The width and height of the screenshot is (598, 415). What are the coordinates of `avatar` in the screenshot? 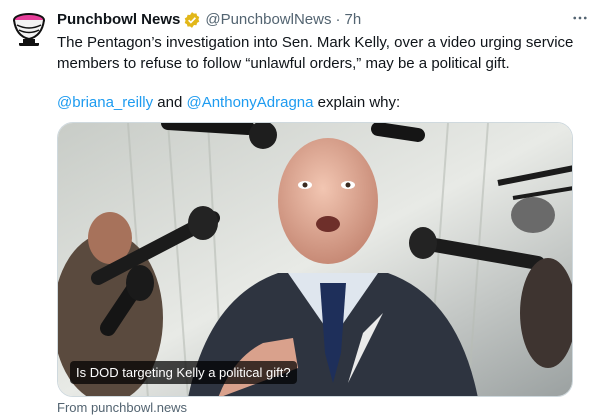 It's located at (29, 27).